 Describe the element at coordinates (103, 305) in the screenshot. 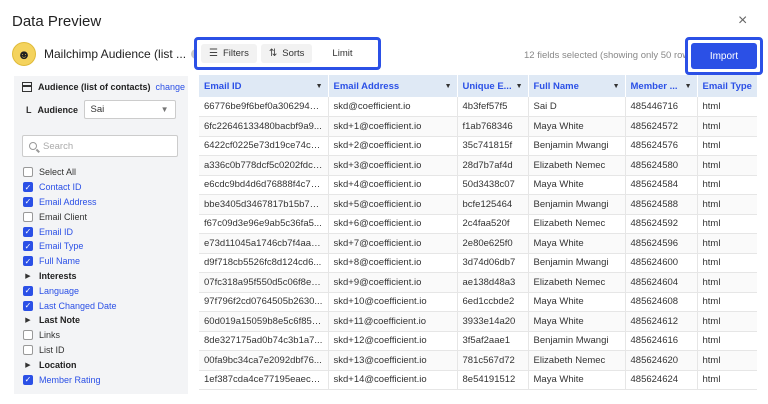

I see `field-item: ✓ Last Changed Date` at that location.